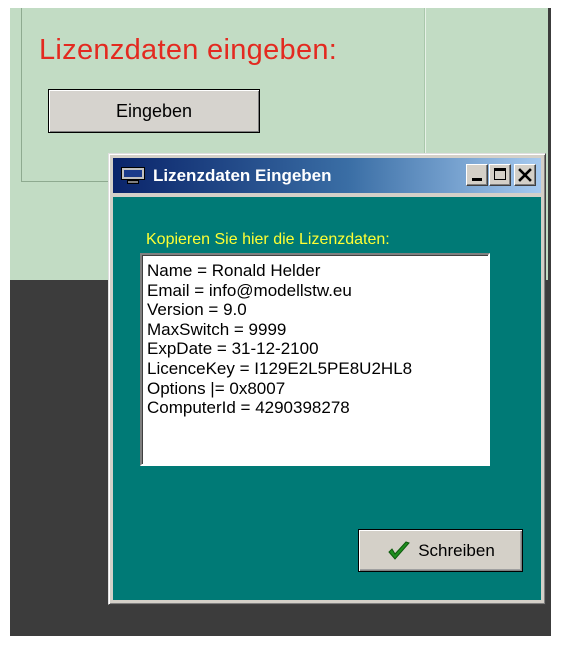  I want to click on memo-line-computerid: ComputerId = 4290398278, so click(248, 408).